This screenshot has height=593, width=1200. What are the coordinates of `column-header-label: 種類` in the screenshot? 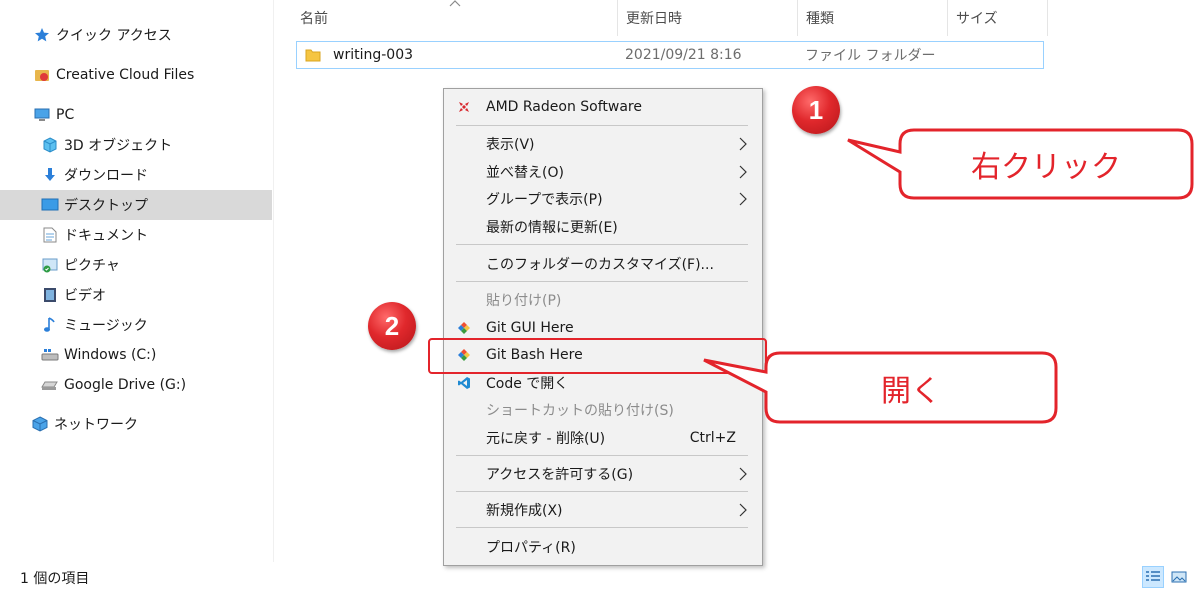 It's located at (820, 19).